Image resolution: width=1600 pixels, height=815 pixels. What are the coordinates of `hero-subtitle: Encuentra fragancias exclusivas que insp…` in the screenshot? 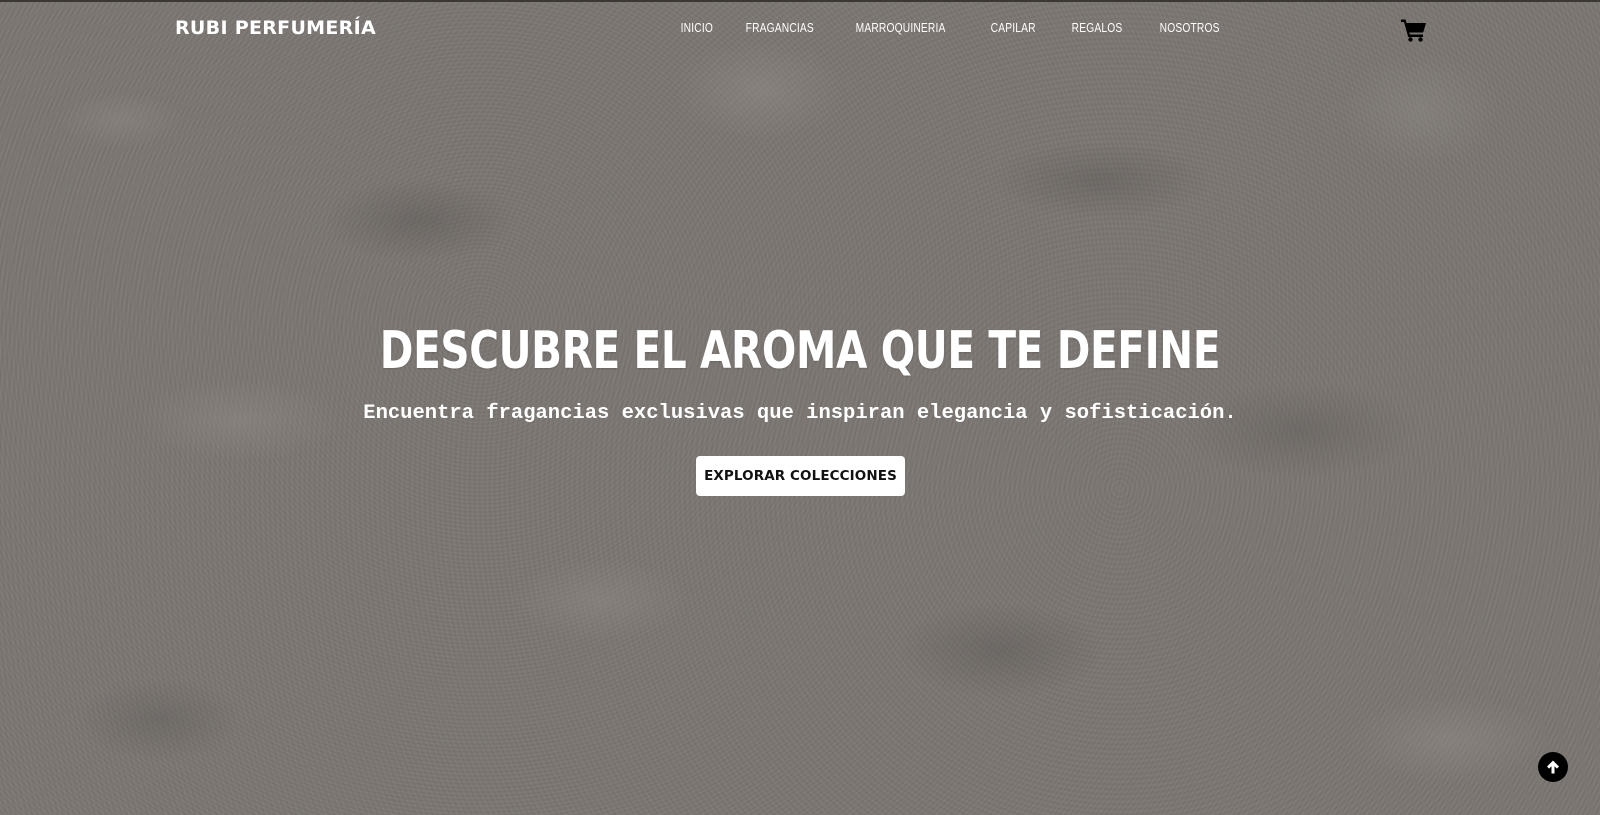 It's located at (800, 413).